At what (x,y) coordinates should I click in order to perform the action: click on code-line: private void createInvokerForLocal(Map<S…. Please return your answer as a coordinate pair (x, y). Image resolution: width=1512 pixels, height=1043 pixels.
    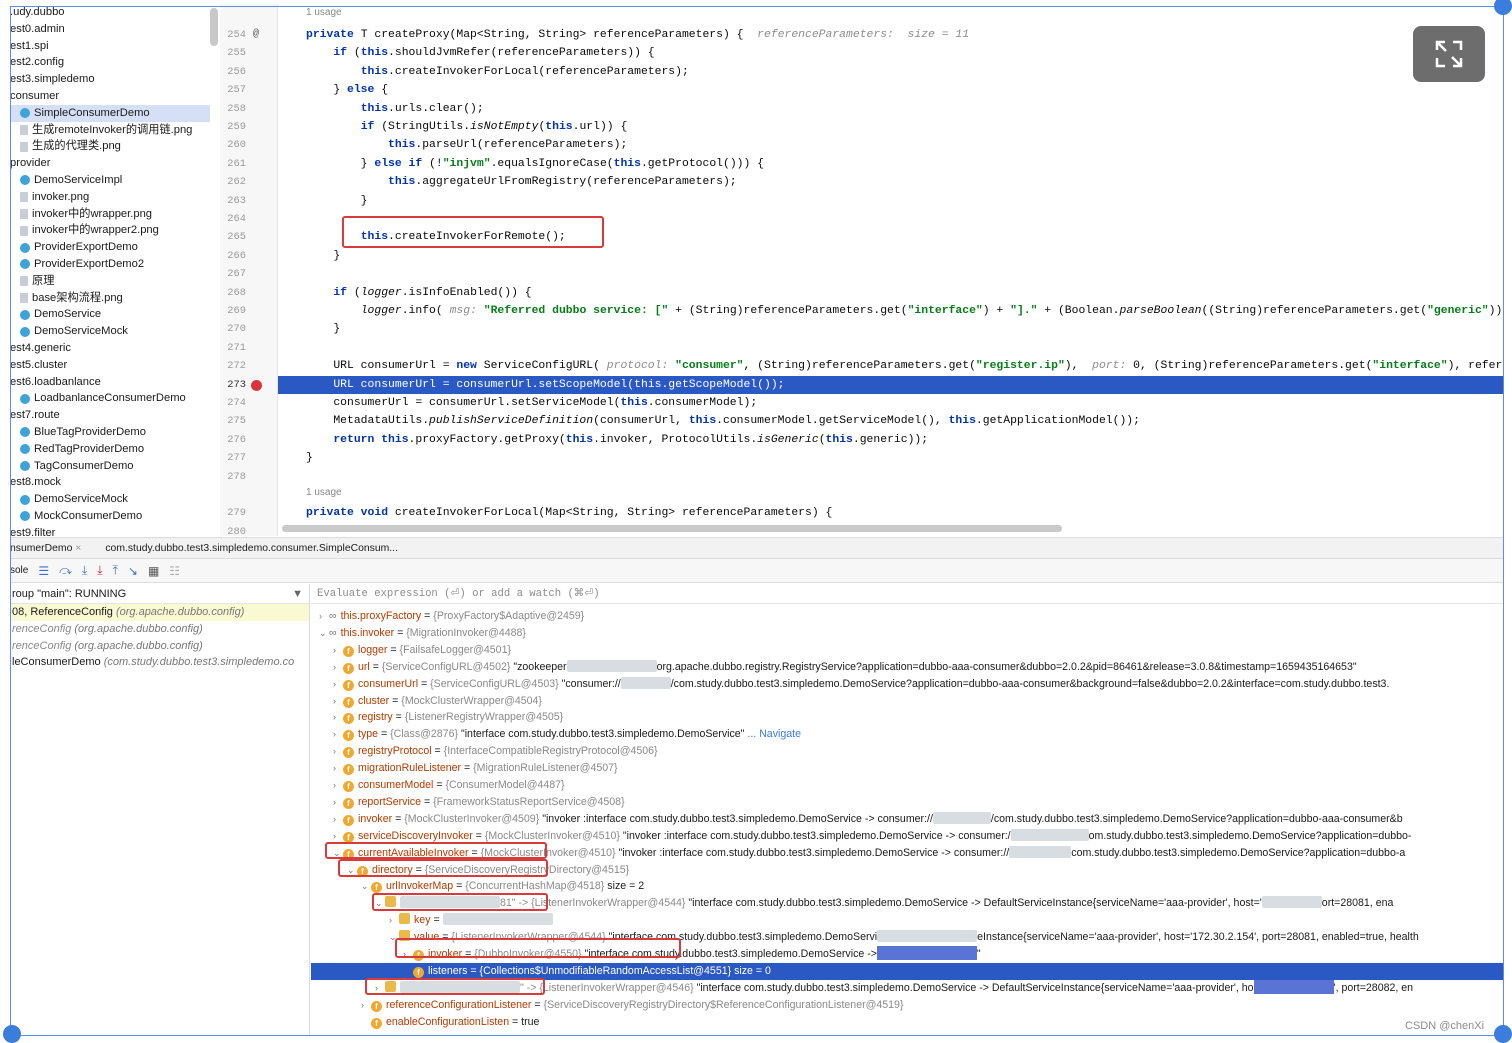
    Looking at the image, I should click on (891, 513).